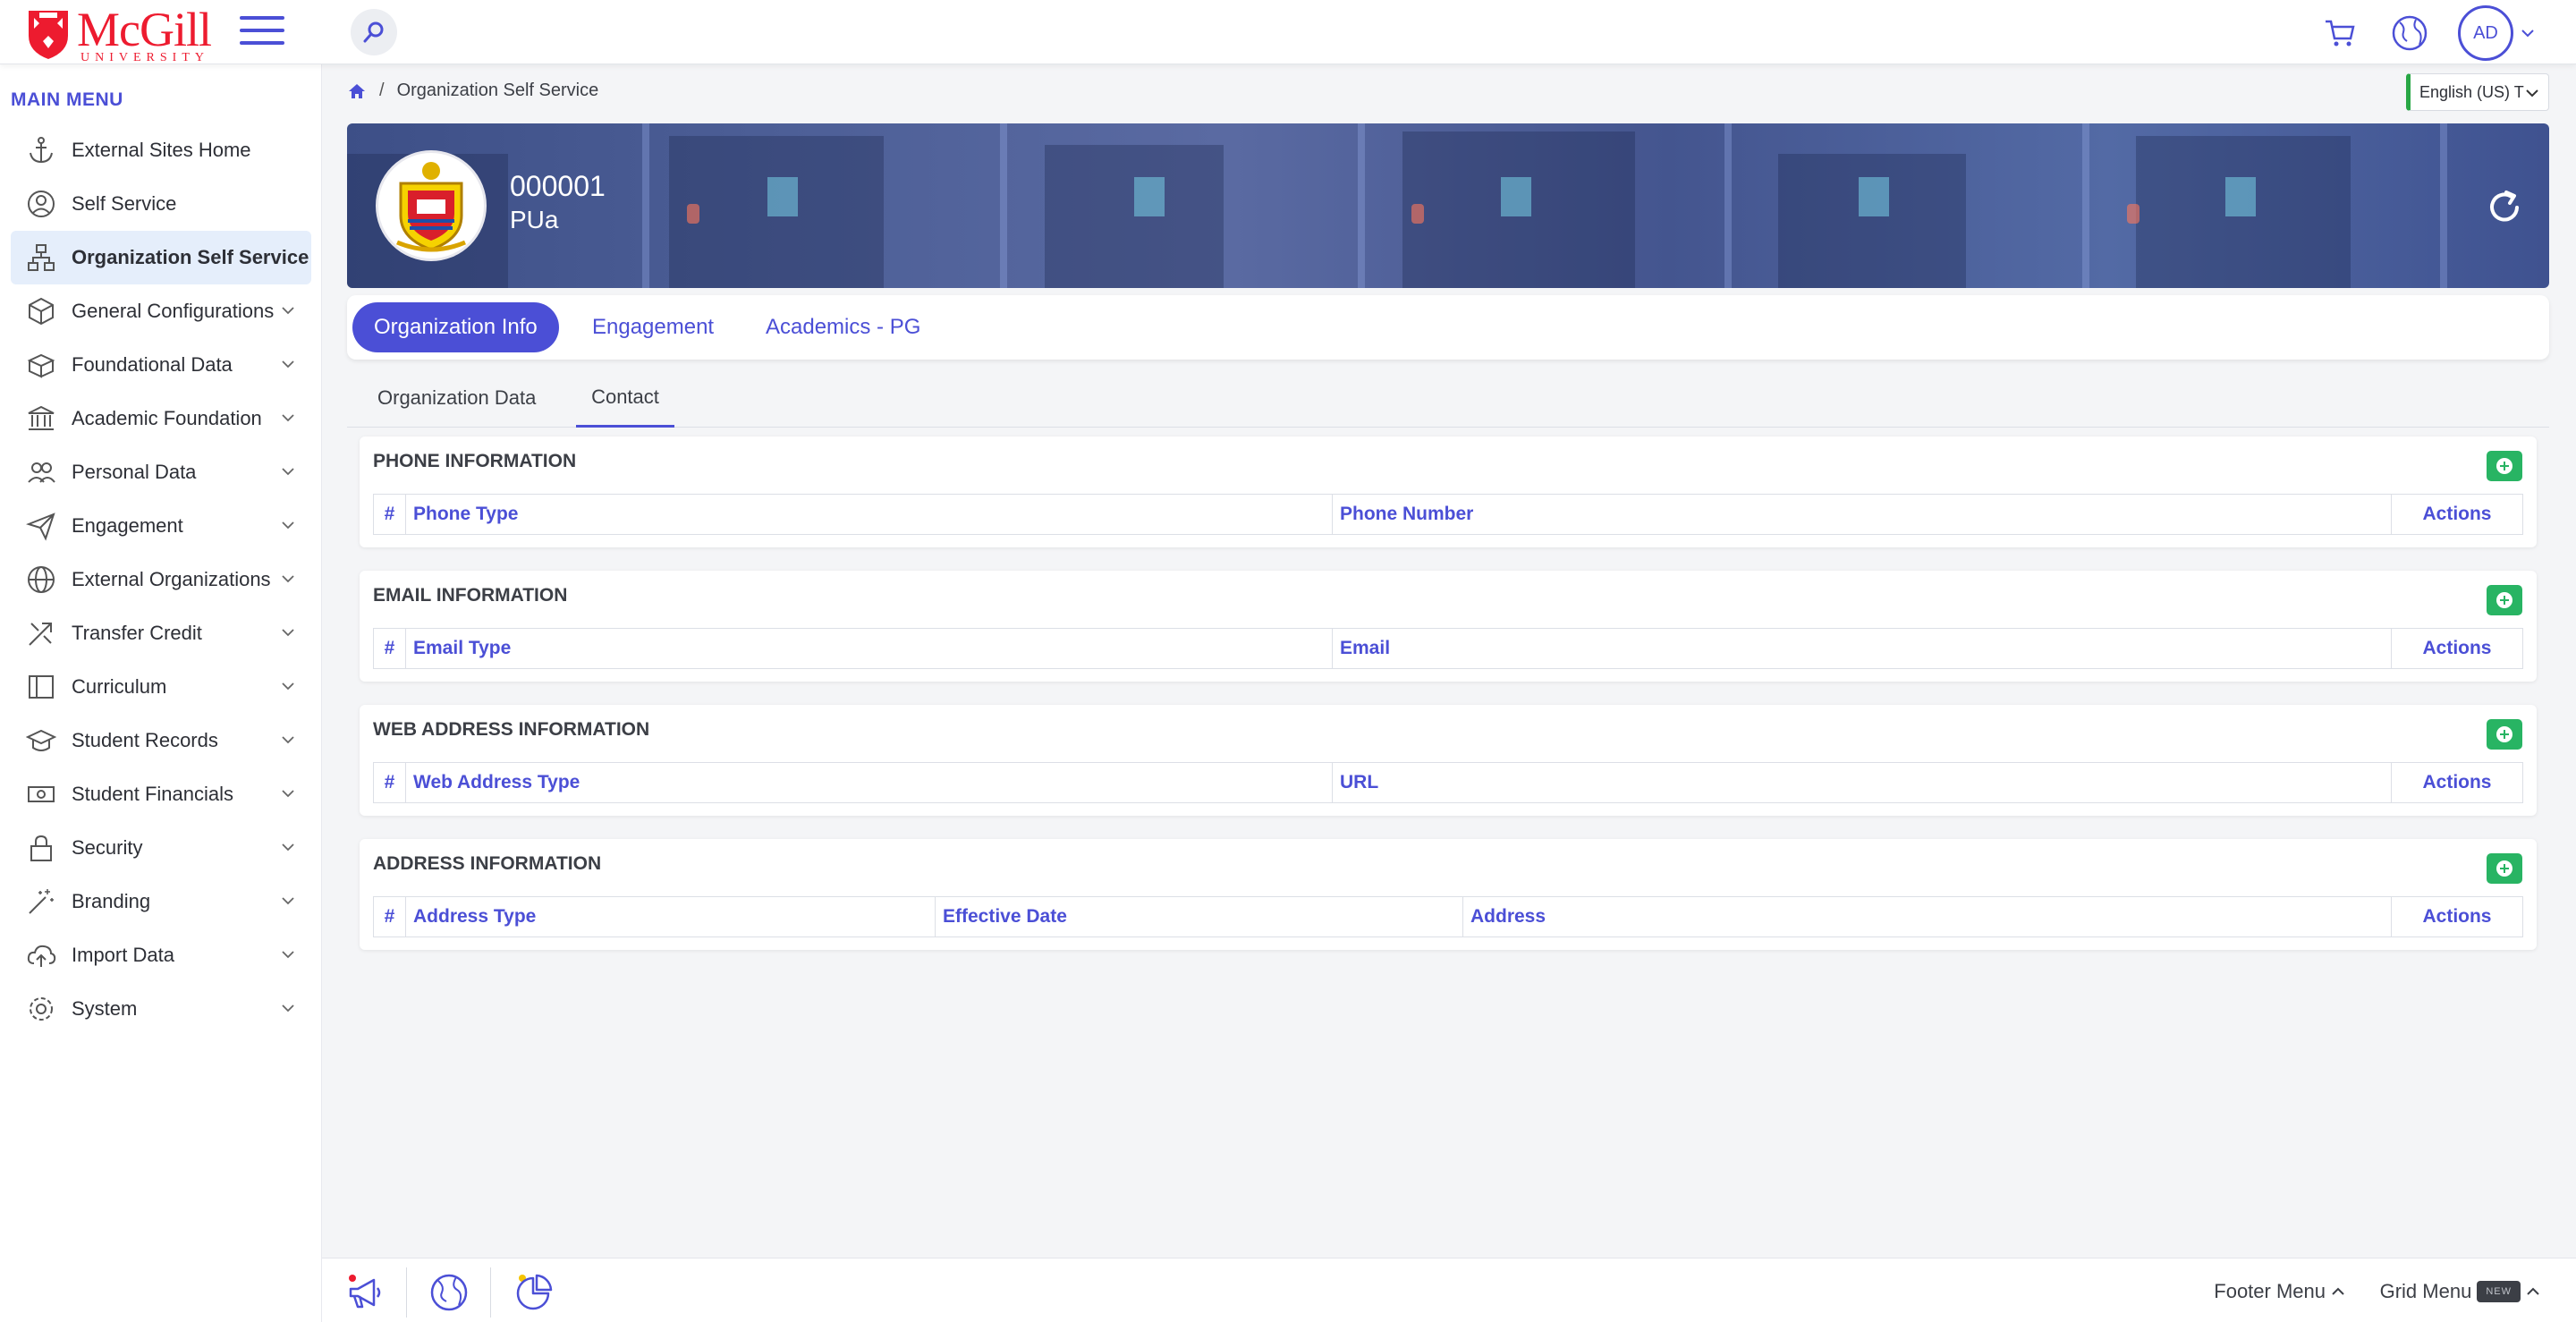 The width and height of the screenshot is (2576, 1322). I want to click on globe-footer-button, so click(449, 1293).